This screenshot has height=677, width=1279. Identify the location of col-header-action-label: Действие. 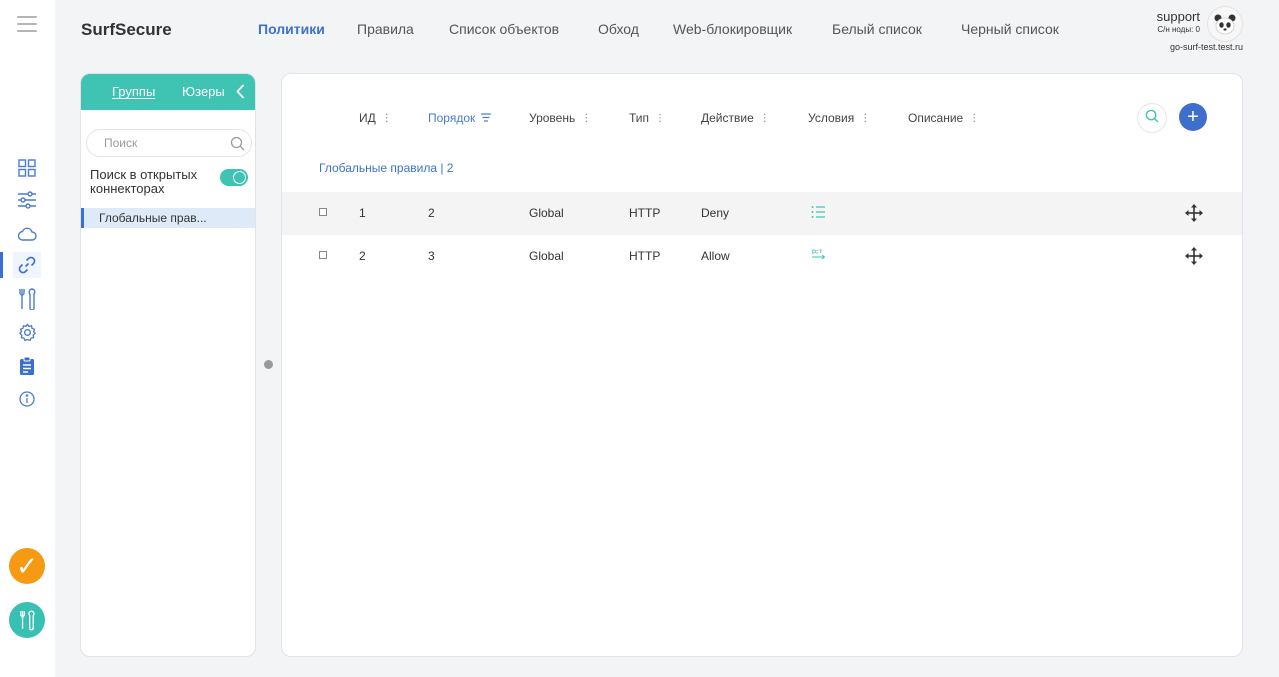
(727, 118).